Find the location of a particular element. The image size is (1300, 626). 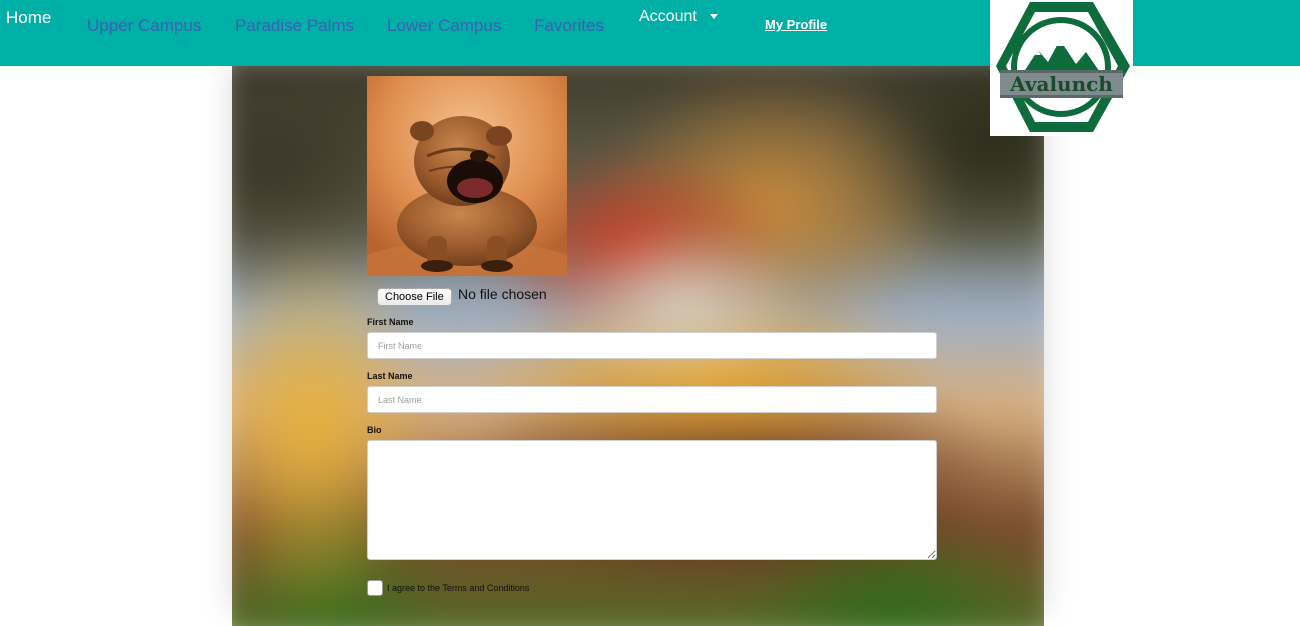

last-name-field is located at coordinates (652, 399).